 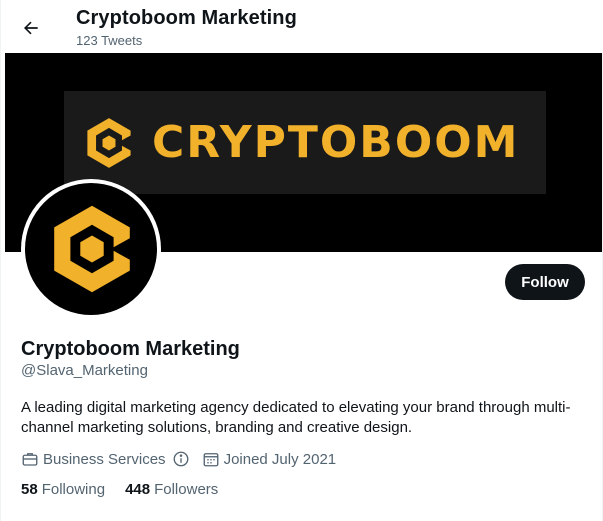 I want to click on joined-item: Joined July 2021, so click(x=269, y=459).